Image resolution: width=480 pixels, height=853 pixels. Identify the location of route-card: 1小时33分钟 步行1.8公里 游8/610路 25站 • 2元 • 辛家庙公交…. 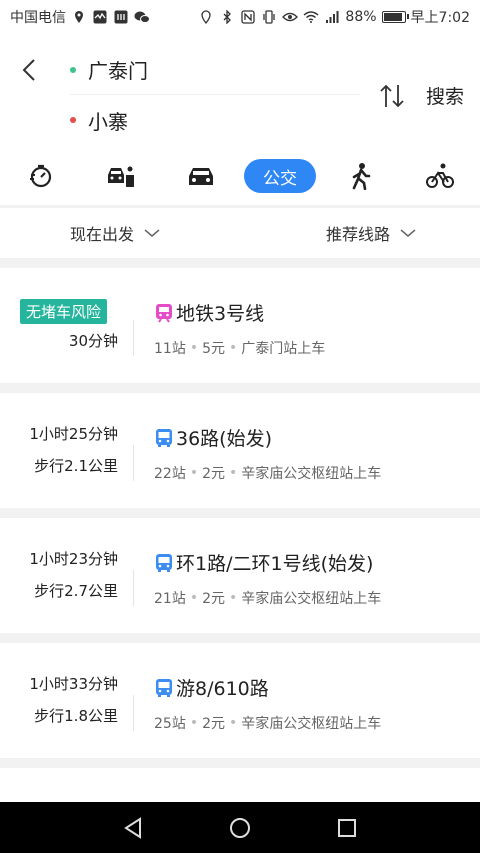
(240, 700).